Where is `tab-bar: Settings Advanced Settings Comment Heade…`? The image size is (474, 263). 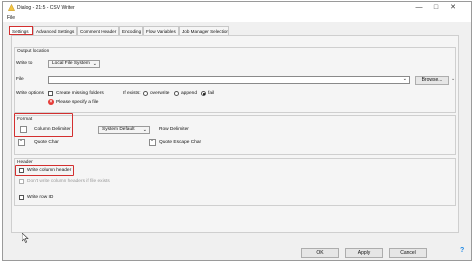
tab-bar: Settings Advanced Settings Comment Heade… is located at coordinates (237, 30).